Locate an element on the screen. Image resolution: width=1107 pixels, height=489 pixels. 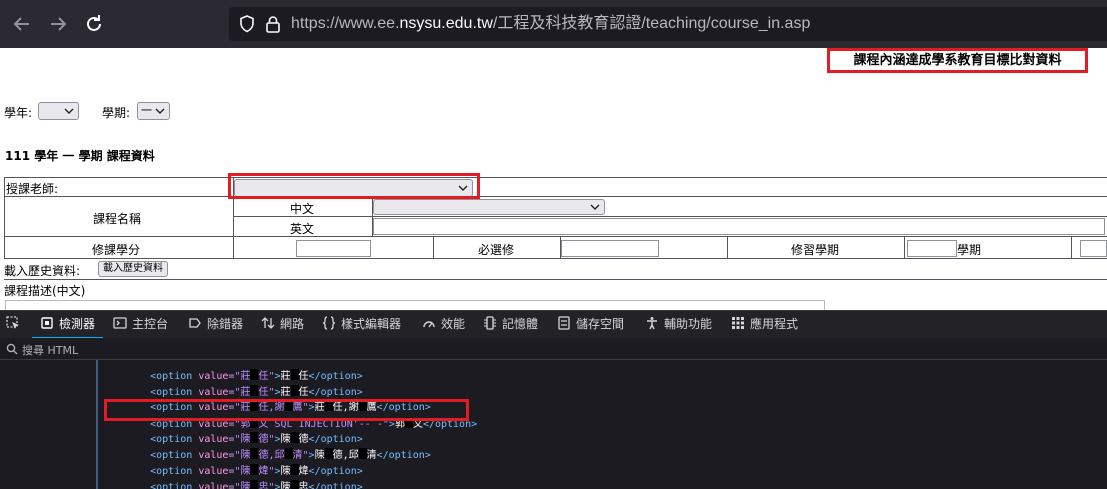
history-label: 載入歷史資料: is located at coordinates (42, 271).